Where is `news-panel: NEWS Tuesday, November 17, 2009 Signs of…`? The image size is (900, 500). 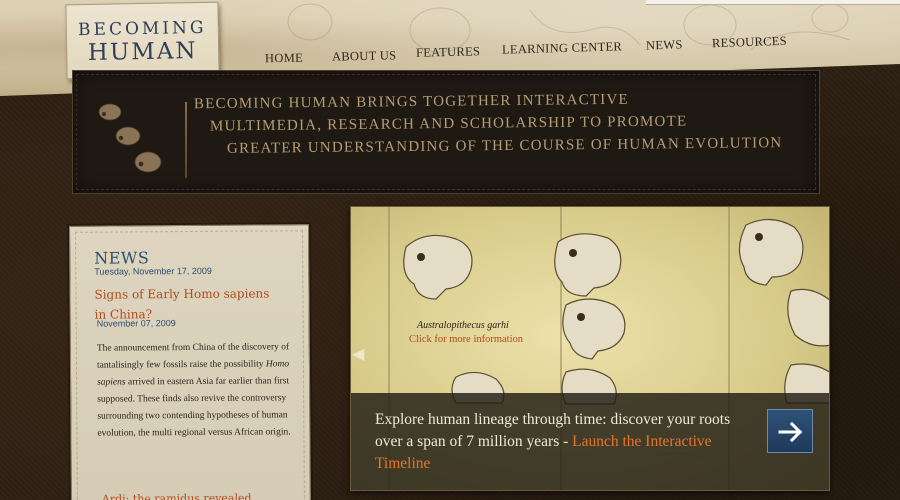 news-panel: NEWS Tuesday, November 17, 2009 Signs of… is located at coordinates (190, 362).